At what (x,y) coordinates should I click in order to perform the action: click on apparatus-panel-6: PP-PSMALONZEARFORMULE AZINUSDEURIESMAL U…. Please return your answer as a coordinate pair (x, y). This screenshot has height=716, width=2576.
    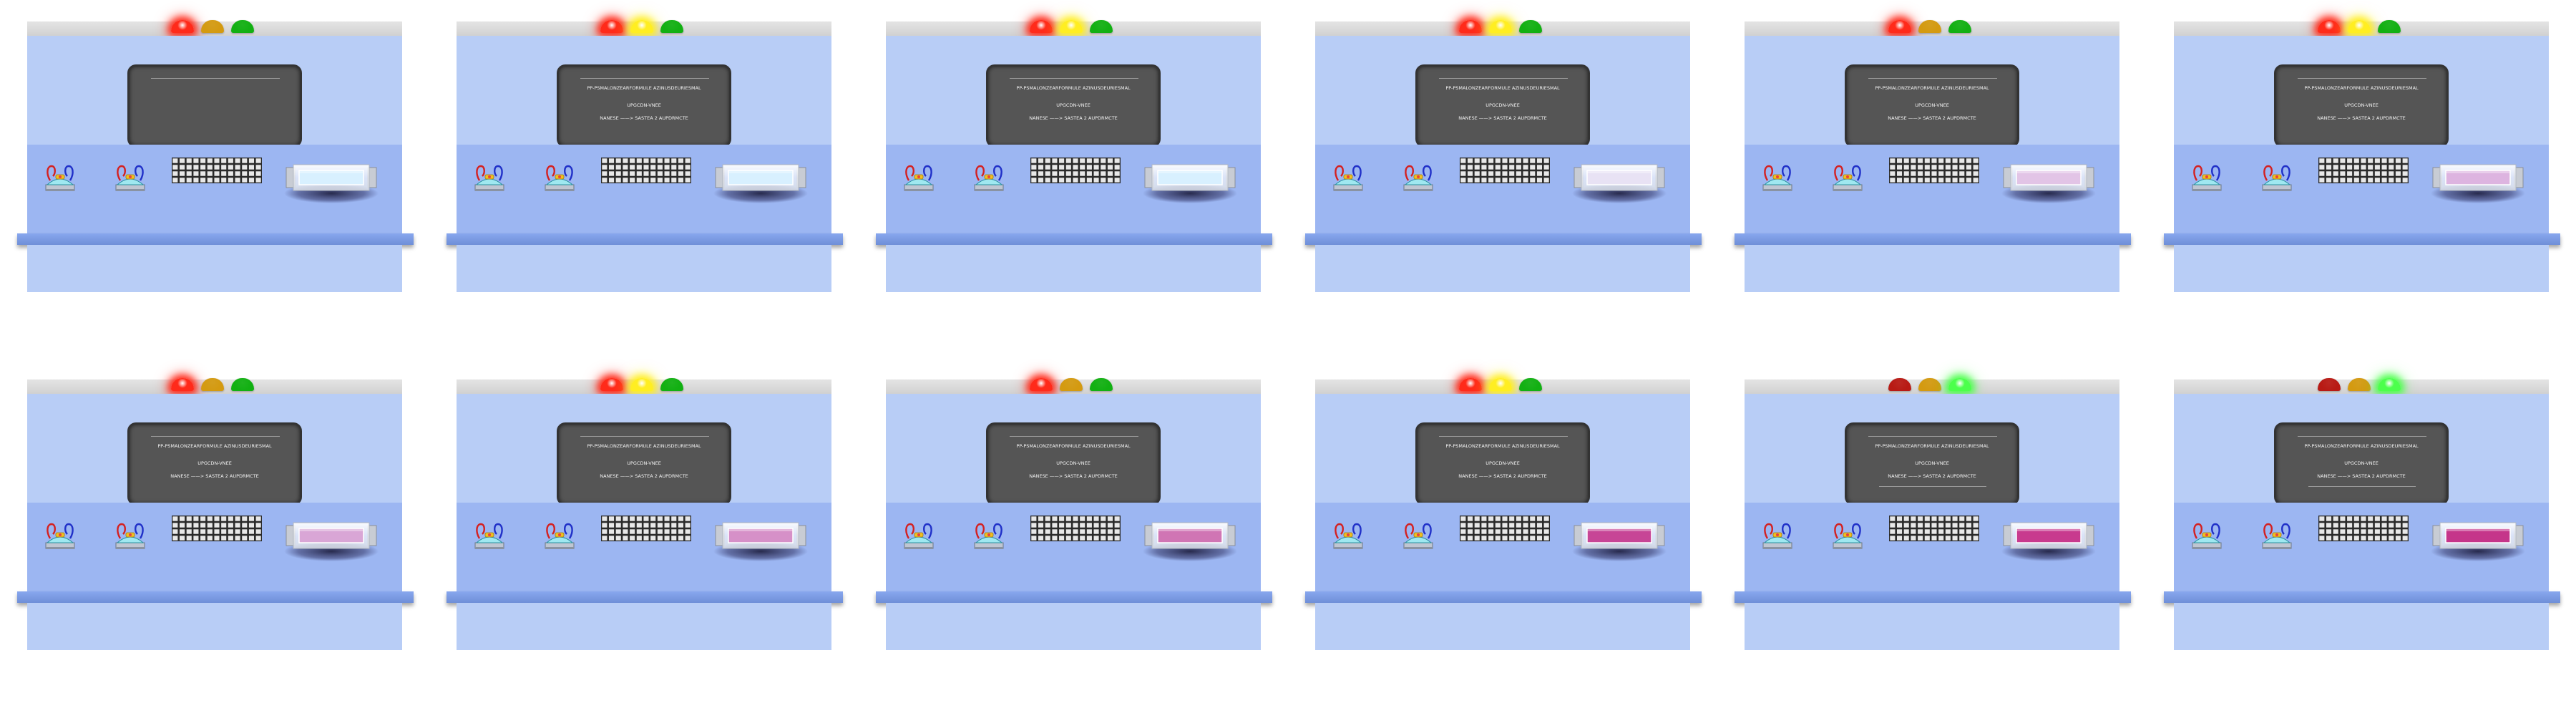
    Looking at the image, I should click on (2369, 171).